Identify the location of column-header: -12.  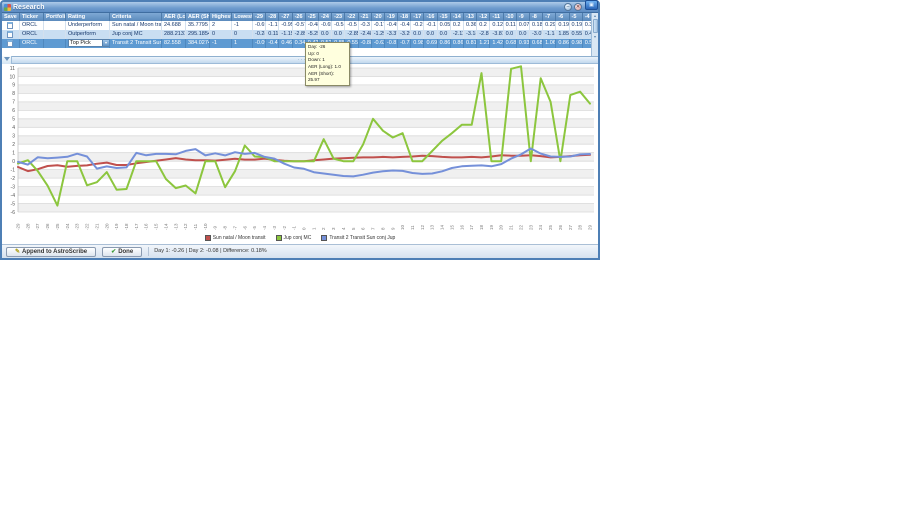
(484, 17).